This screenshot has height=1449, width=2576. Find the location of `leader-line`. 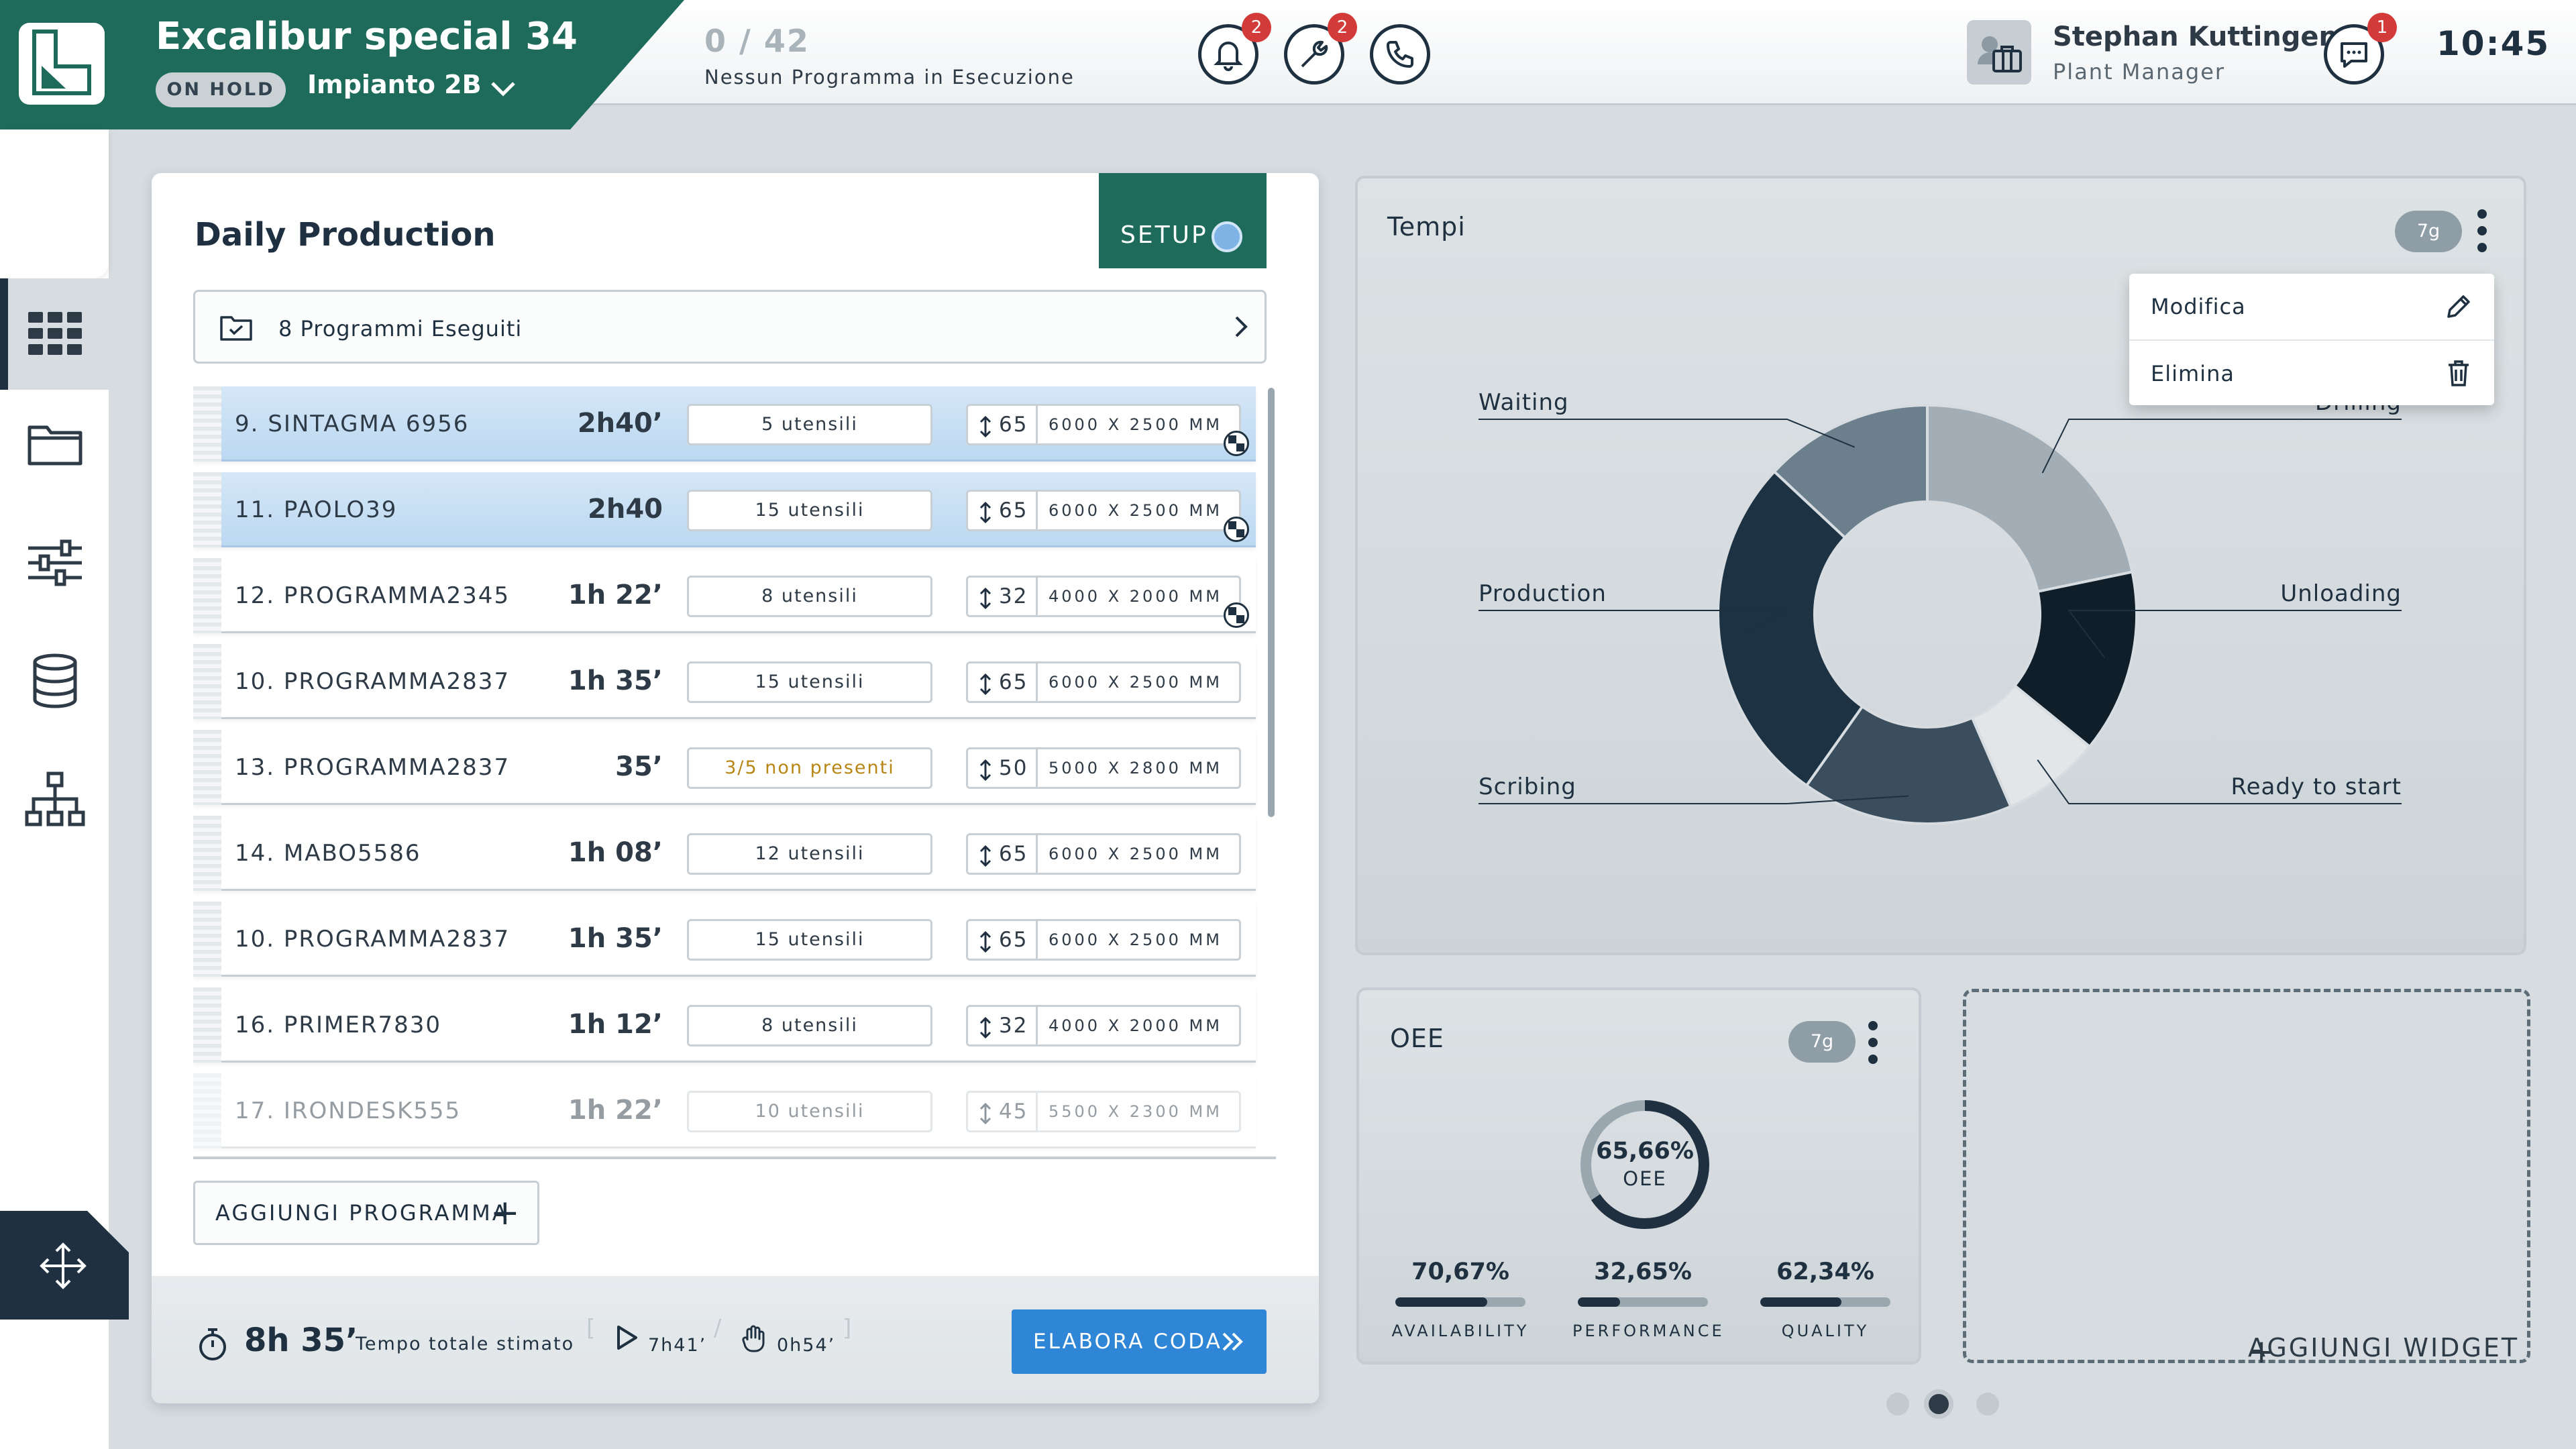

leader-line is located at coordinates (2221, 446).